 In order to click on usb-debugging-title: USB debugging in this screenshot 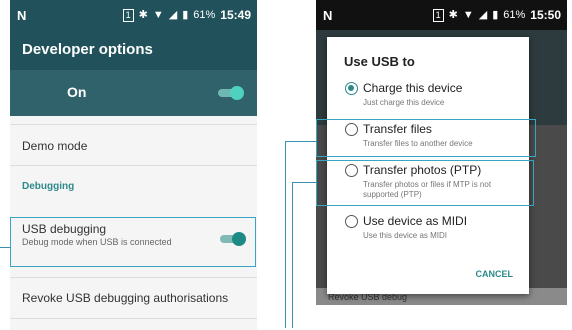, I will do `click(64, 229)`.